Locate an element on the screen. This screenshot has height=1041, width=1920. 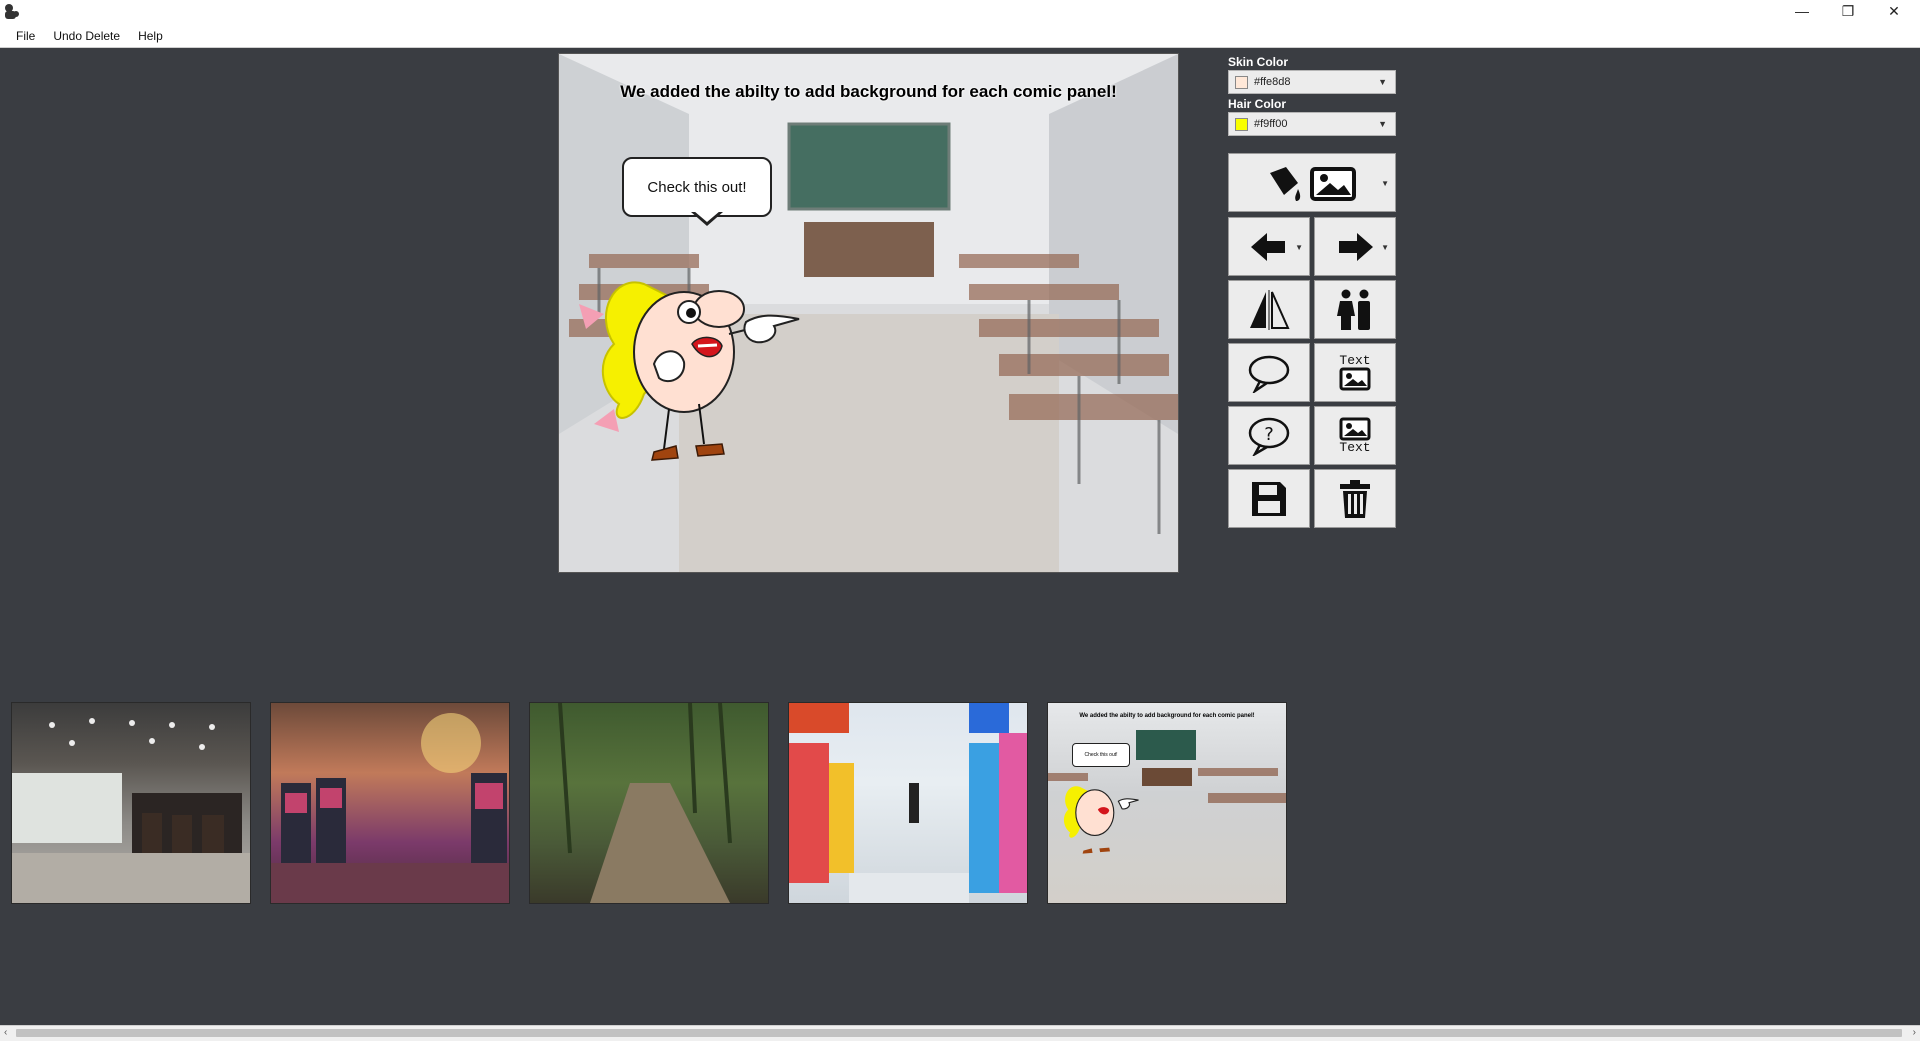
hair-color-value: #f9ff00 is located at coordinates (1271, 124).